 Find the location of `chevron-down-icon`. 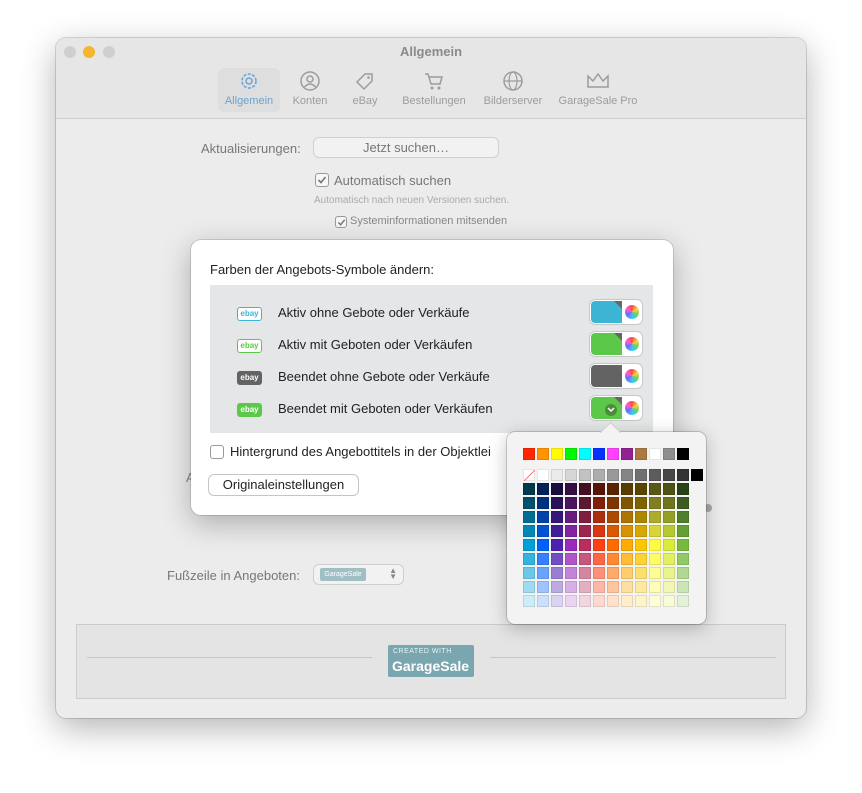

chevron-down-icon is located at coordinates (611, 410).